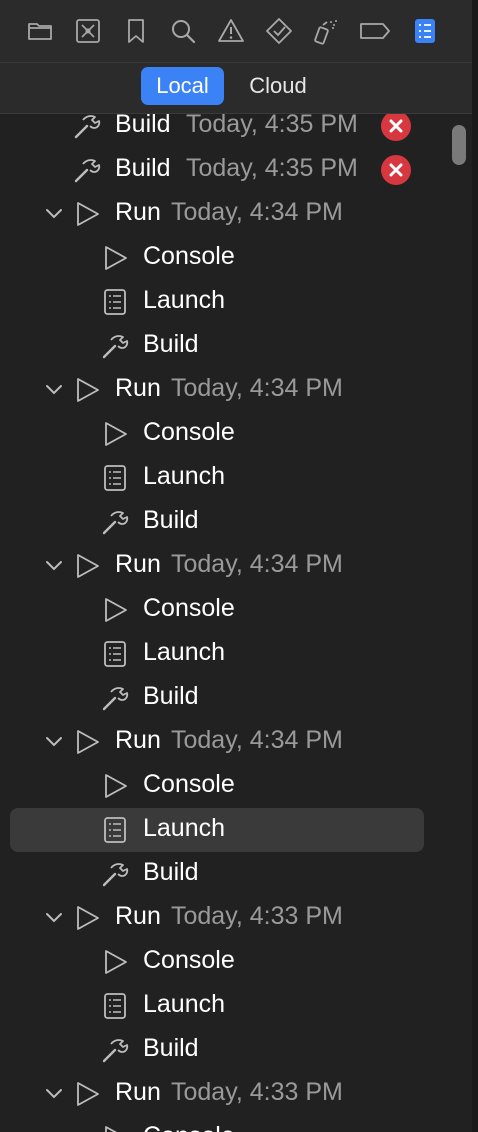 This screenshot has height=1132, width=478. I want to click on navigator-toolbar, so click(236, 31).